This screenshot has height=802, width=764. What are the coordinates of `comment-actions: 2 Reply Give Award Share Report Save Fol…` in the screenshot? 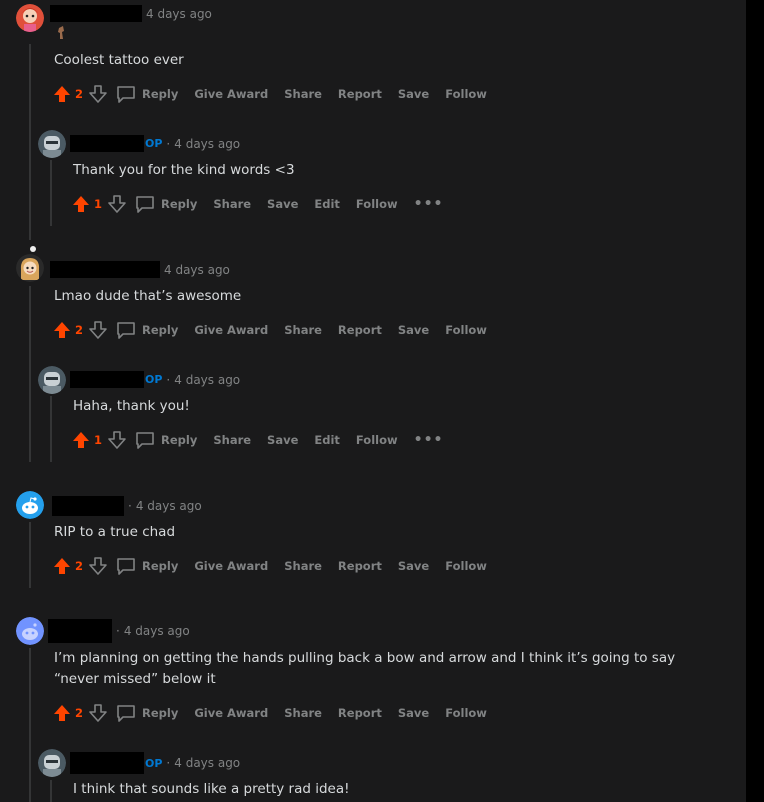 It's located at (277, 566).